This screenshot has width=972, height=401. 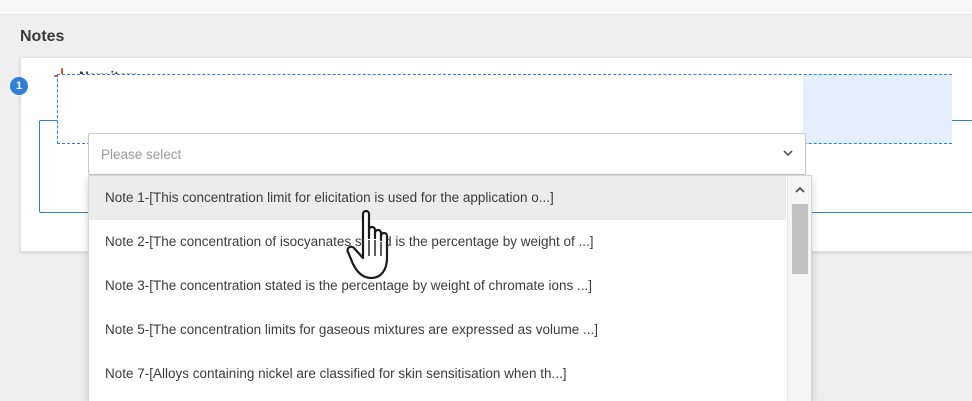 What do you see at coordinates (799, 288) in the screenshot?
I see `dropdown-scrollbar` at bounding box center [799, 288].